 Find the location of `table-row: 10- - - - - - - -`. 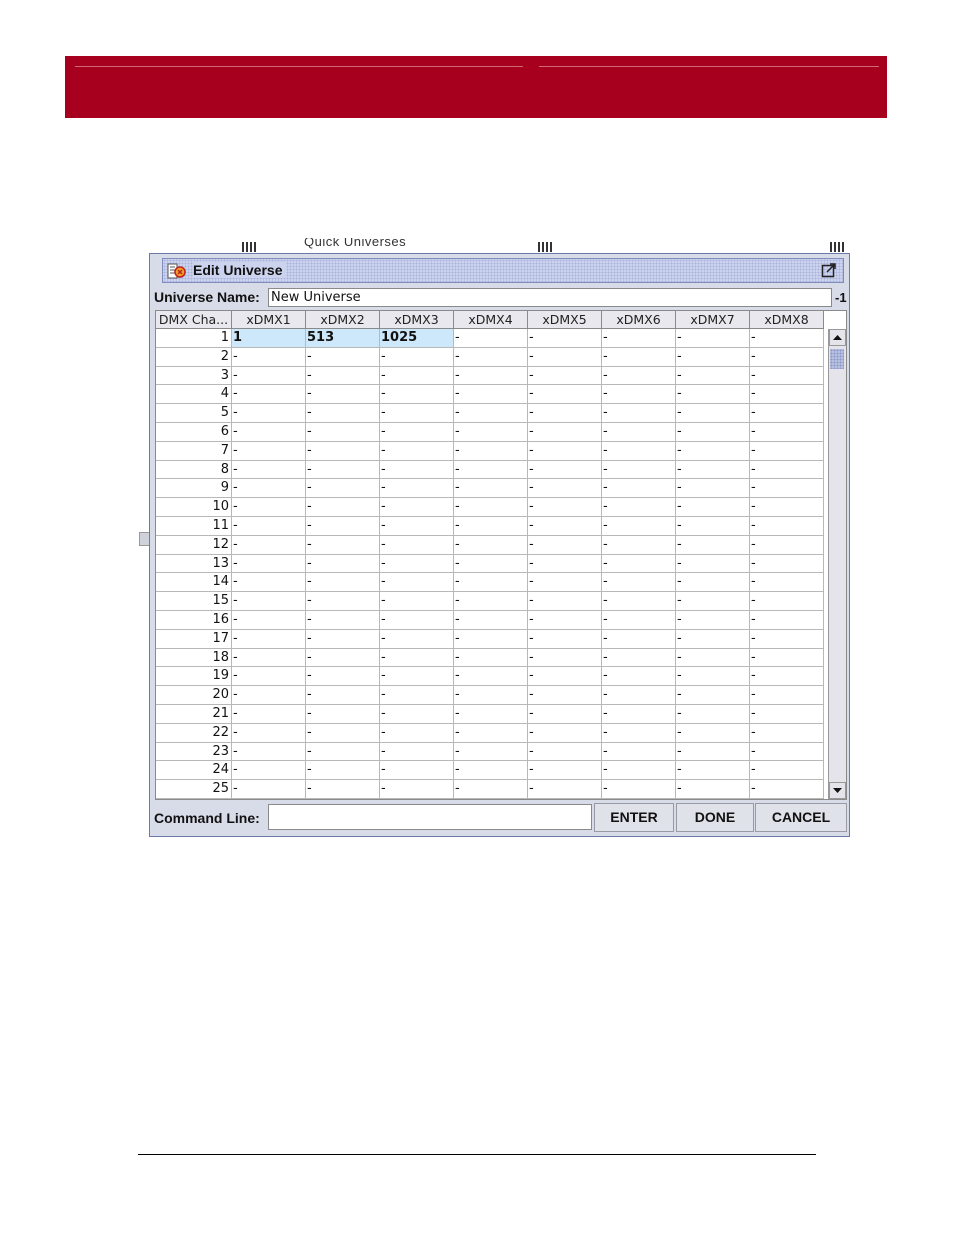

table-row: 10- - - - - - - - is located at coordinates (490, 507).